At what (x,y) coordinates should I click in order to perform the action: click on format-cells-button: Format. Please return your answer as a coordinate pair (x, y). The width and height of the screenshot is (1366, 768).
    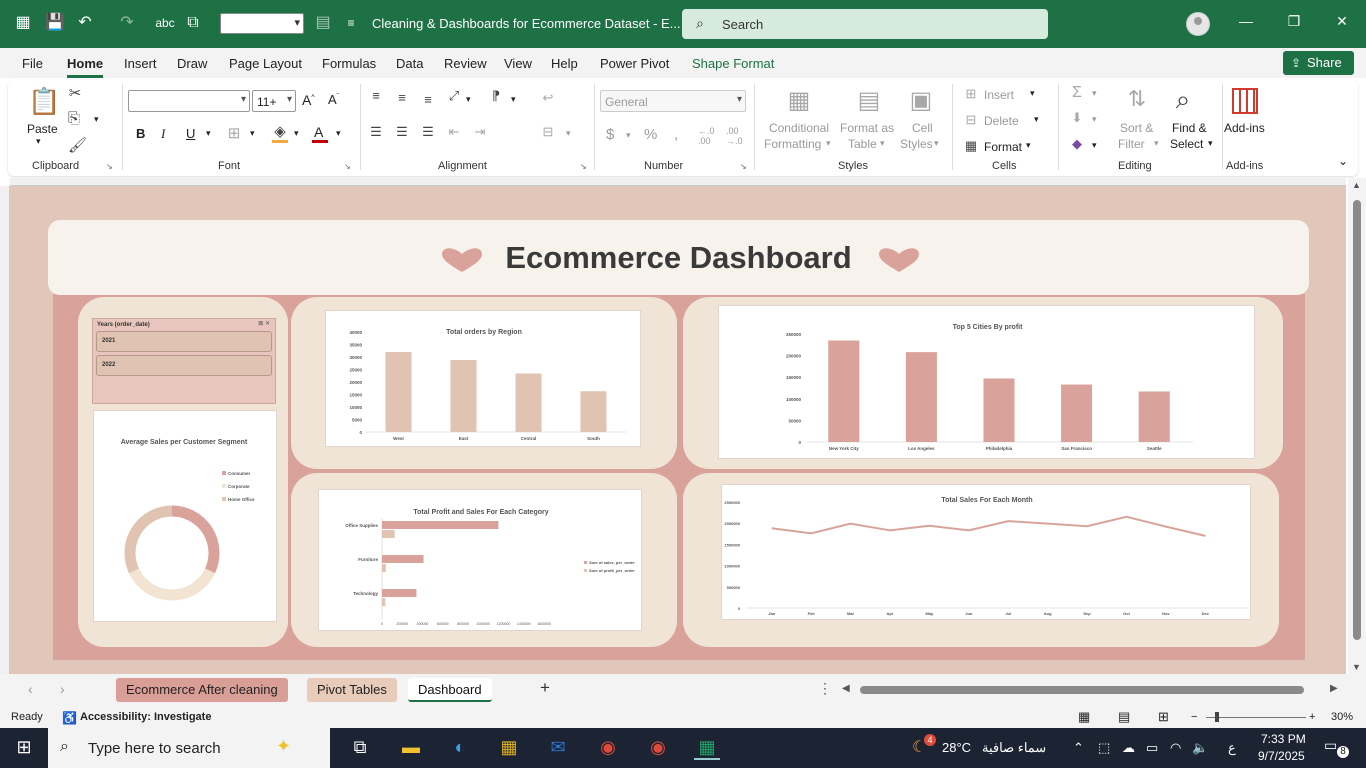
    Looking at the image, I should click on (1003, 147).